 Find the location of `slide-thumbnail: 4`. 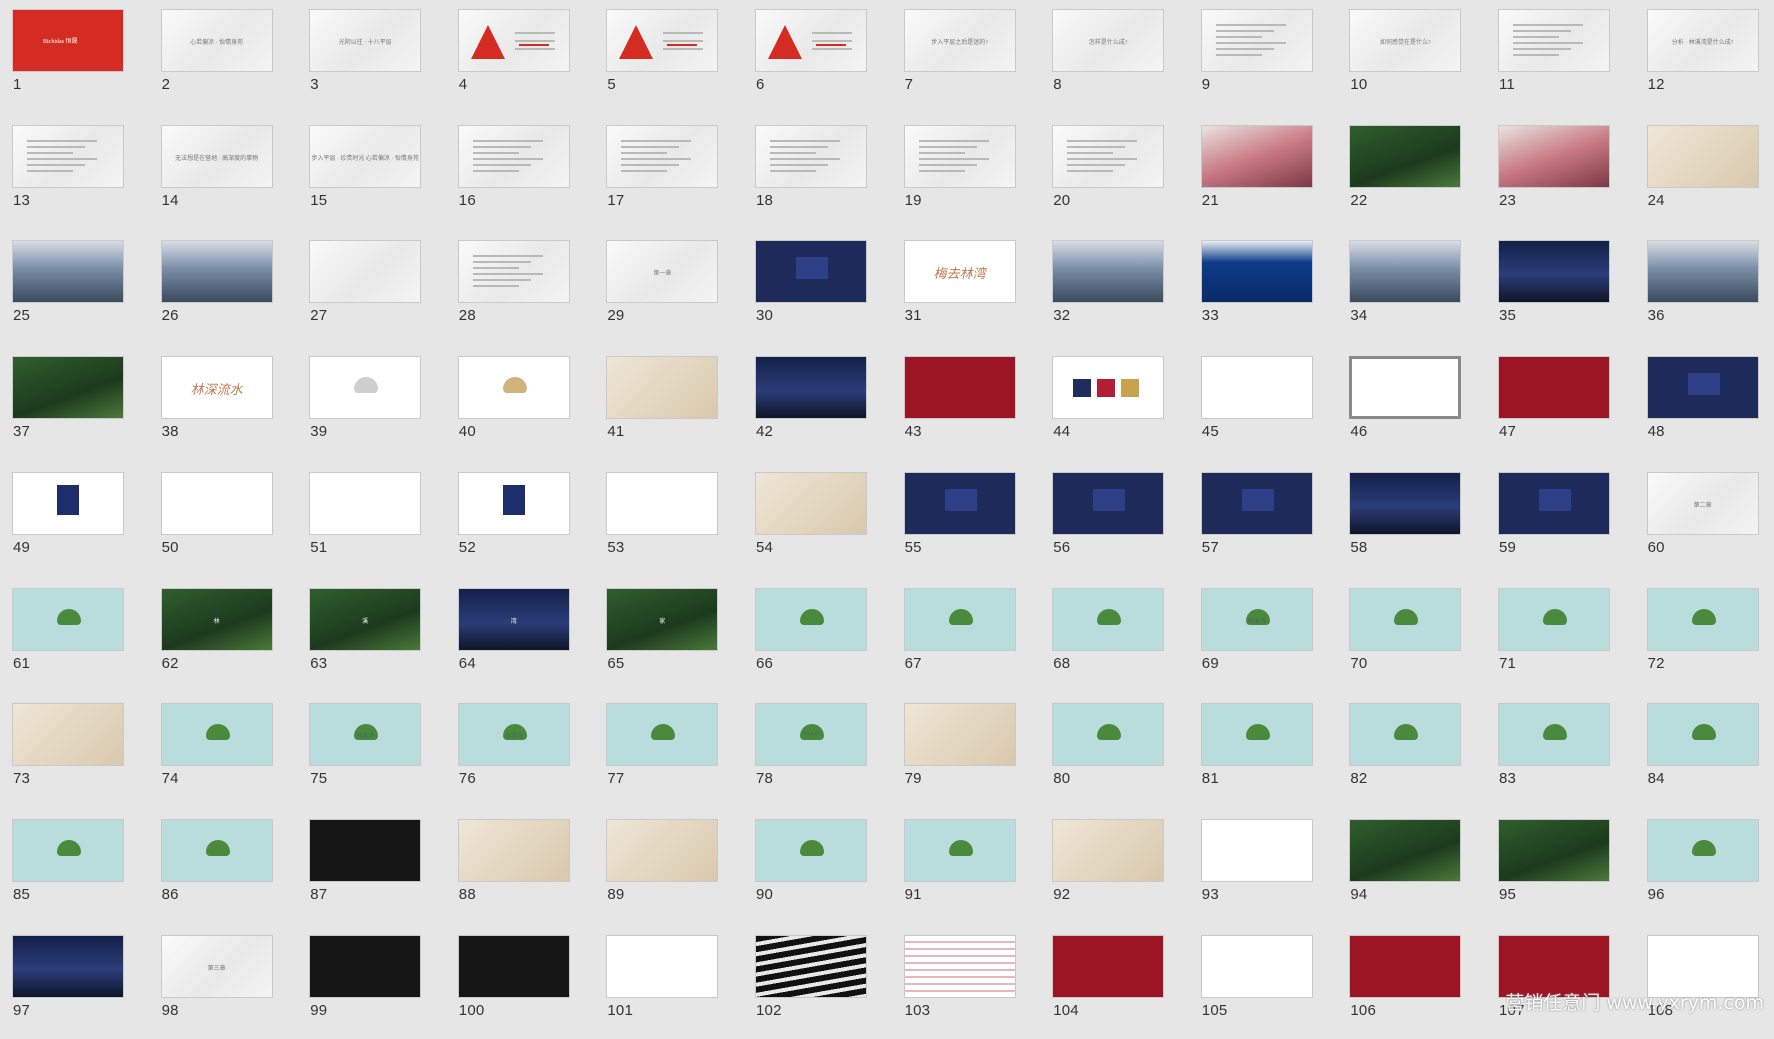

slide-thumbnail: 4 is located at coordinates (524, 61).